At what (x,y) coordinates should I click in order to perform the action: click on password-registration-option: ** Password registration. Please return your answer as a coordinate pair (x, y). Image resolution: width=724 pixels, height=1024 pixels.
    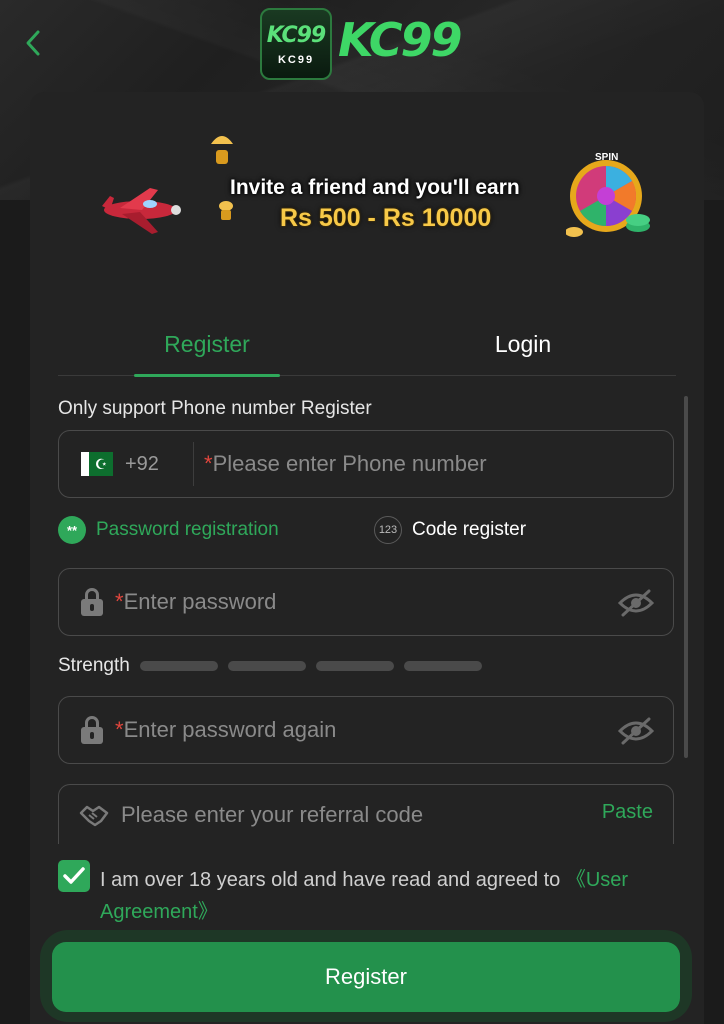
    Looking at the image, I should click on (168, 530).